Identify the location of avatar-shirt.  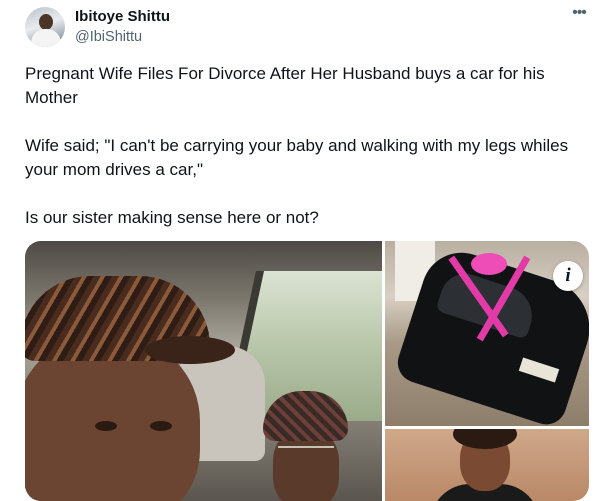
(46, 38).